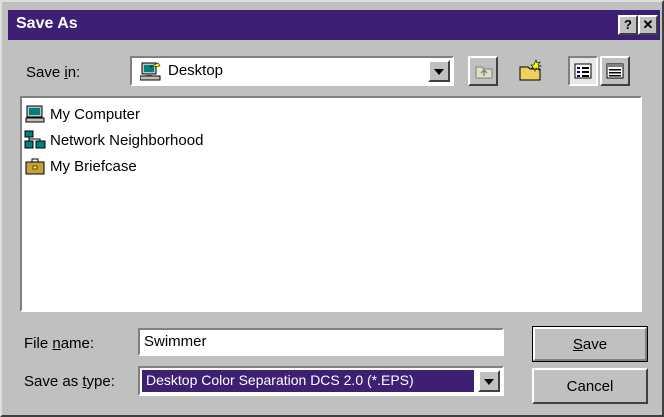  Describe the element at coordinates (321, 342) in the screenshot. I see `file-name-input: Swimmer` at that location.